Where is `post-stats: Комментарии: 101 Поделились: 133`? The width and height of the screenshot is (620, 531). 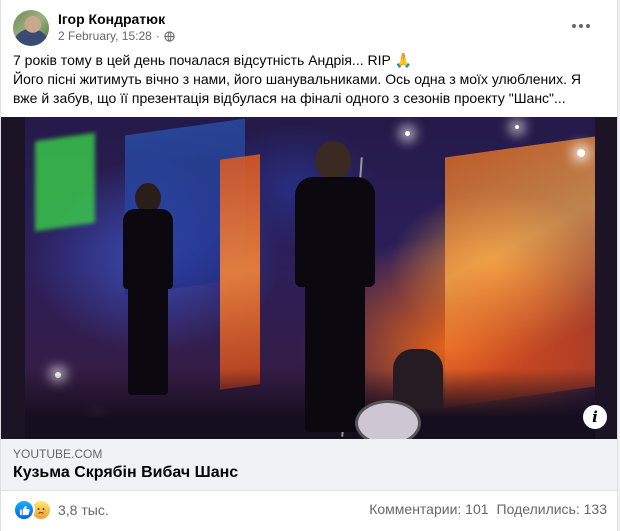 post-stats: Комментарии: 101 Поделились: 133 is located at coordinates (488, 509).